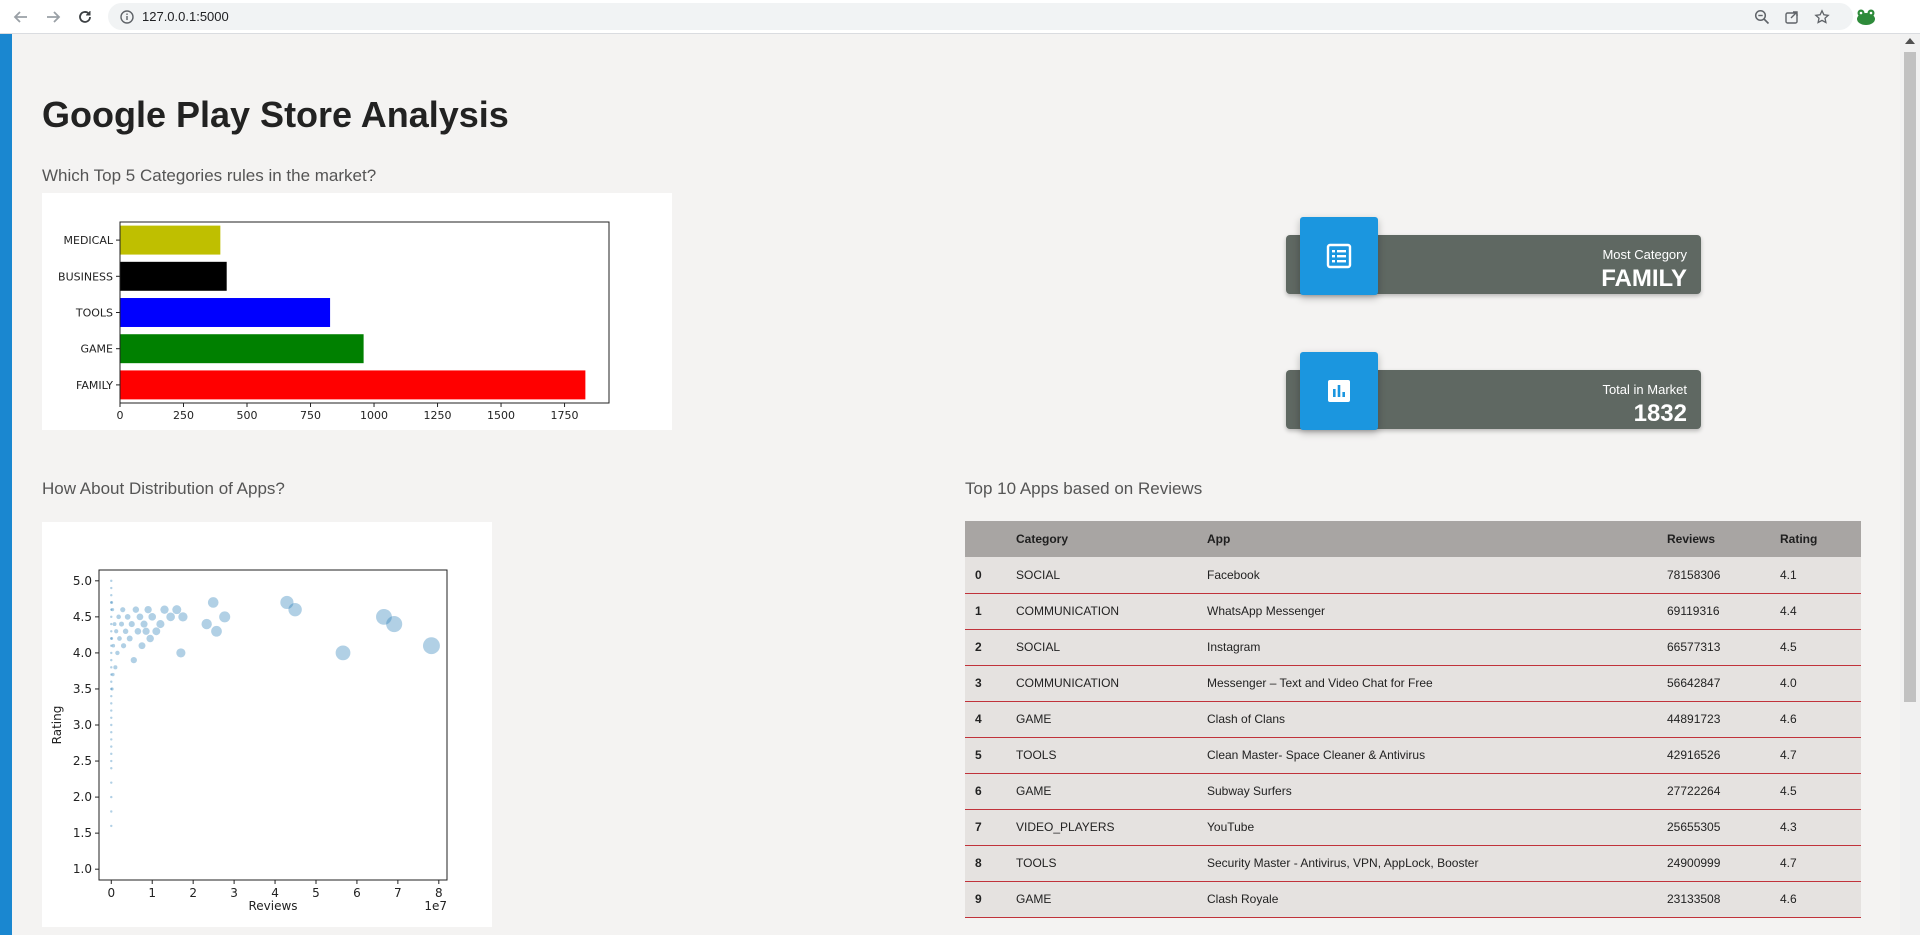  Describe the element at coordinates (1233, 574) in the screenshot. I see `row-app: Facebook` at that location.